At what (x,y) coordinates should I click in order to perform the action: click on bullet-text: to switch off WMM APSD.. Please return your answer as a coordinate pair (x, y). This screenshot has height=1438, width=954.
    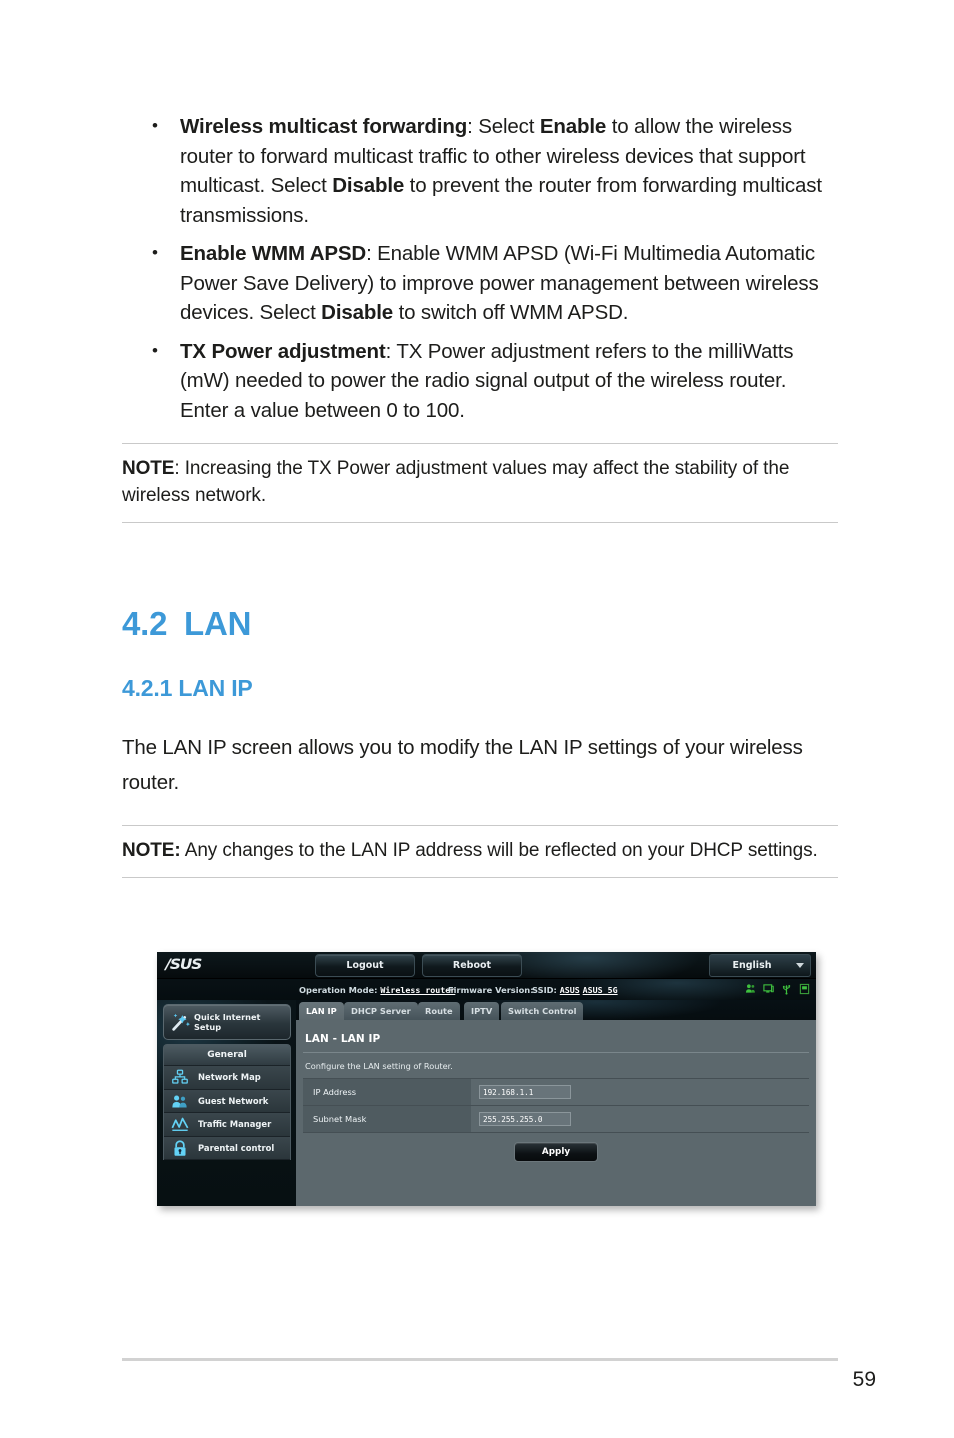
    Looking at the image, I should click on (511, 312).